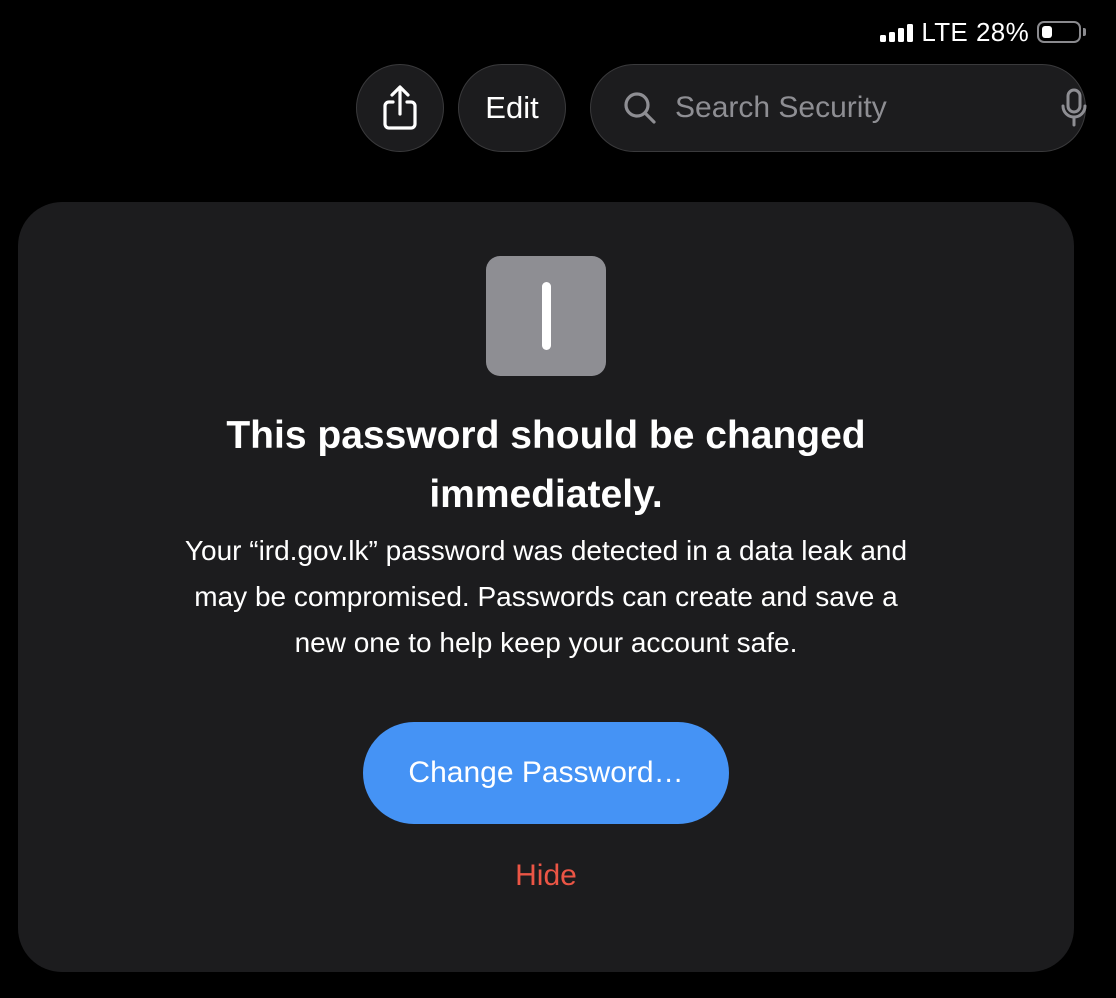  What do you see at coordinates (1061, 32) in the screenshot?
I see `battery-icon` at bounding box center [1061, 32].